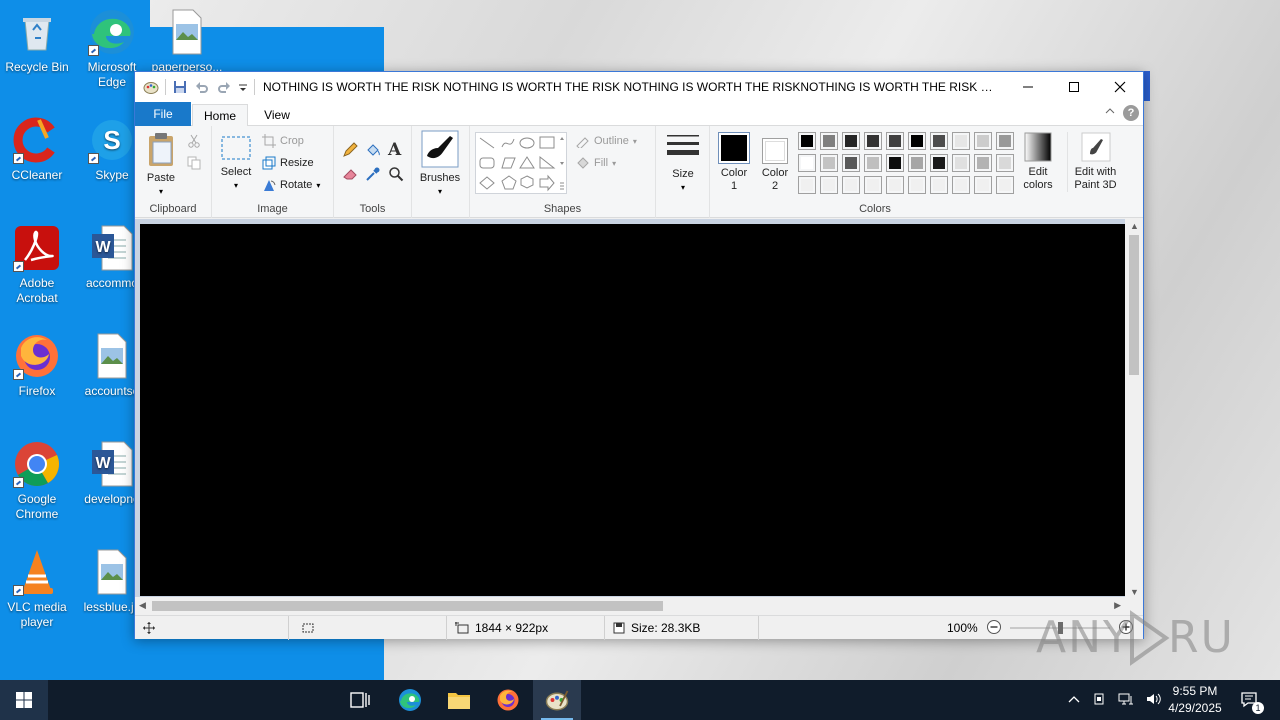  What do you see at coordinates (194, 142) in the screenshot?
I see `cut-icon` at bounding box center [194, 142].